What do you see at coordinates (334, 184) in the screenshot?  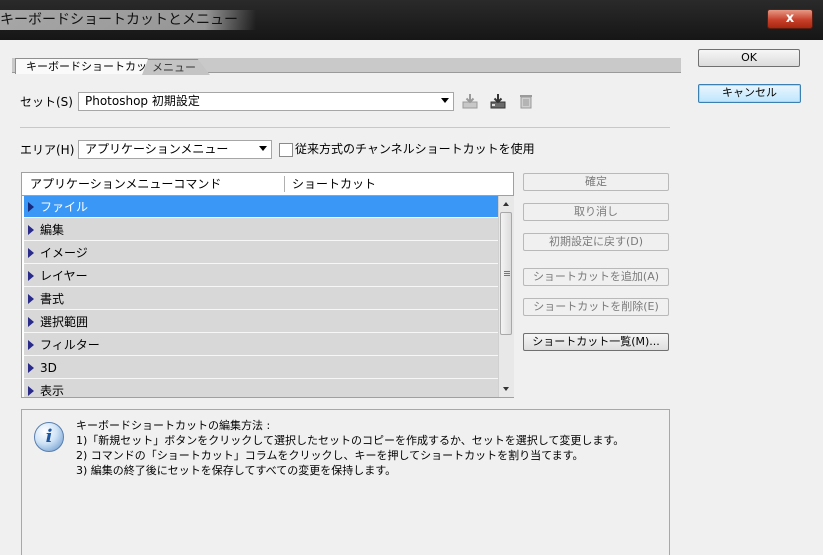 I see `column-header-shortcut: ショートカット` at bounding box center [334, 184].